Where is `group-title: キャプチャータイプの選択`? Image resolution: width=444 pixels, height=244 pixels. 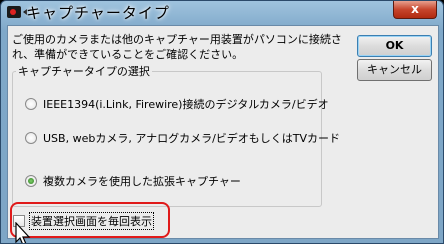 group-title: キャプチャータイプの選択 is located at coordinates (84, 71).